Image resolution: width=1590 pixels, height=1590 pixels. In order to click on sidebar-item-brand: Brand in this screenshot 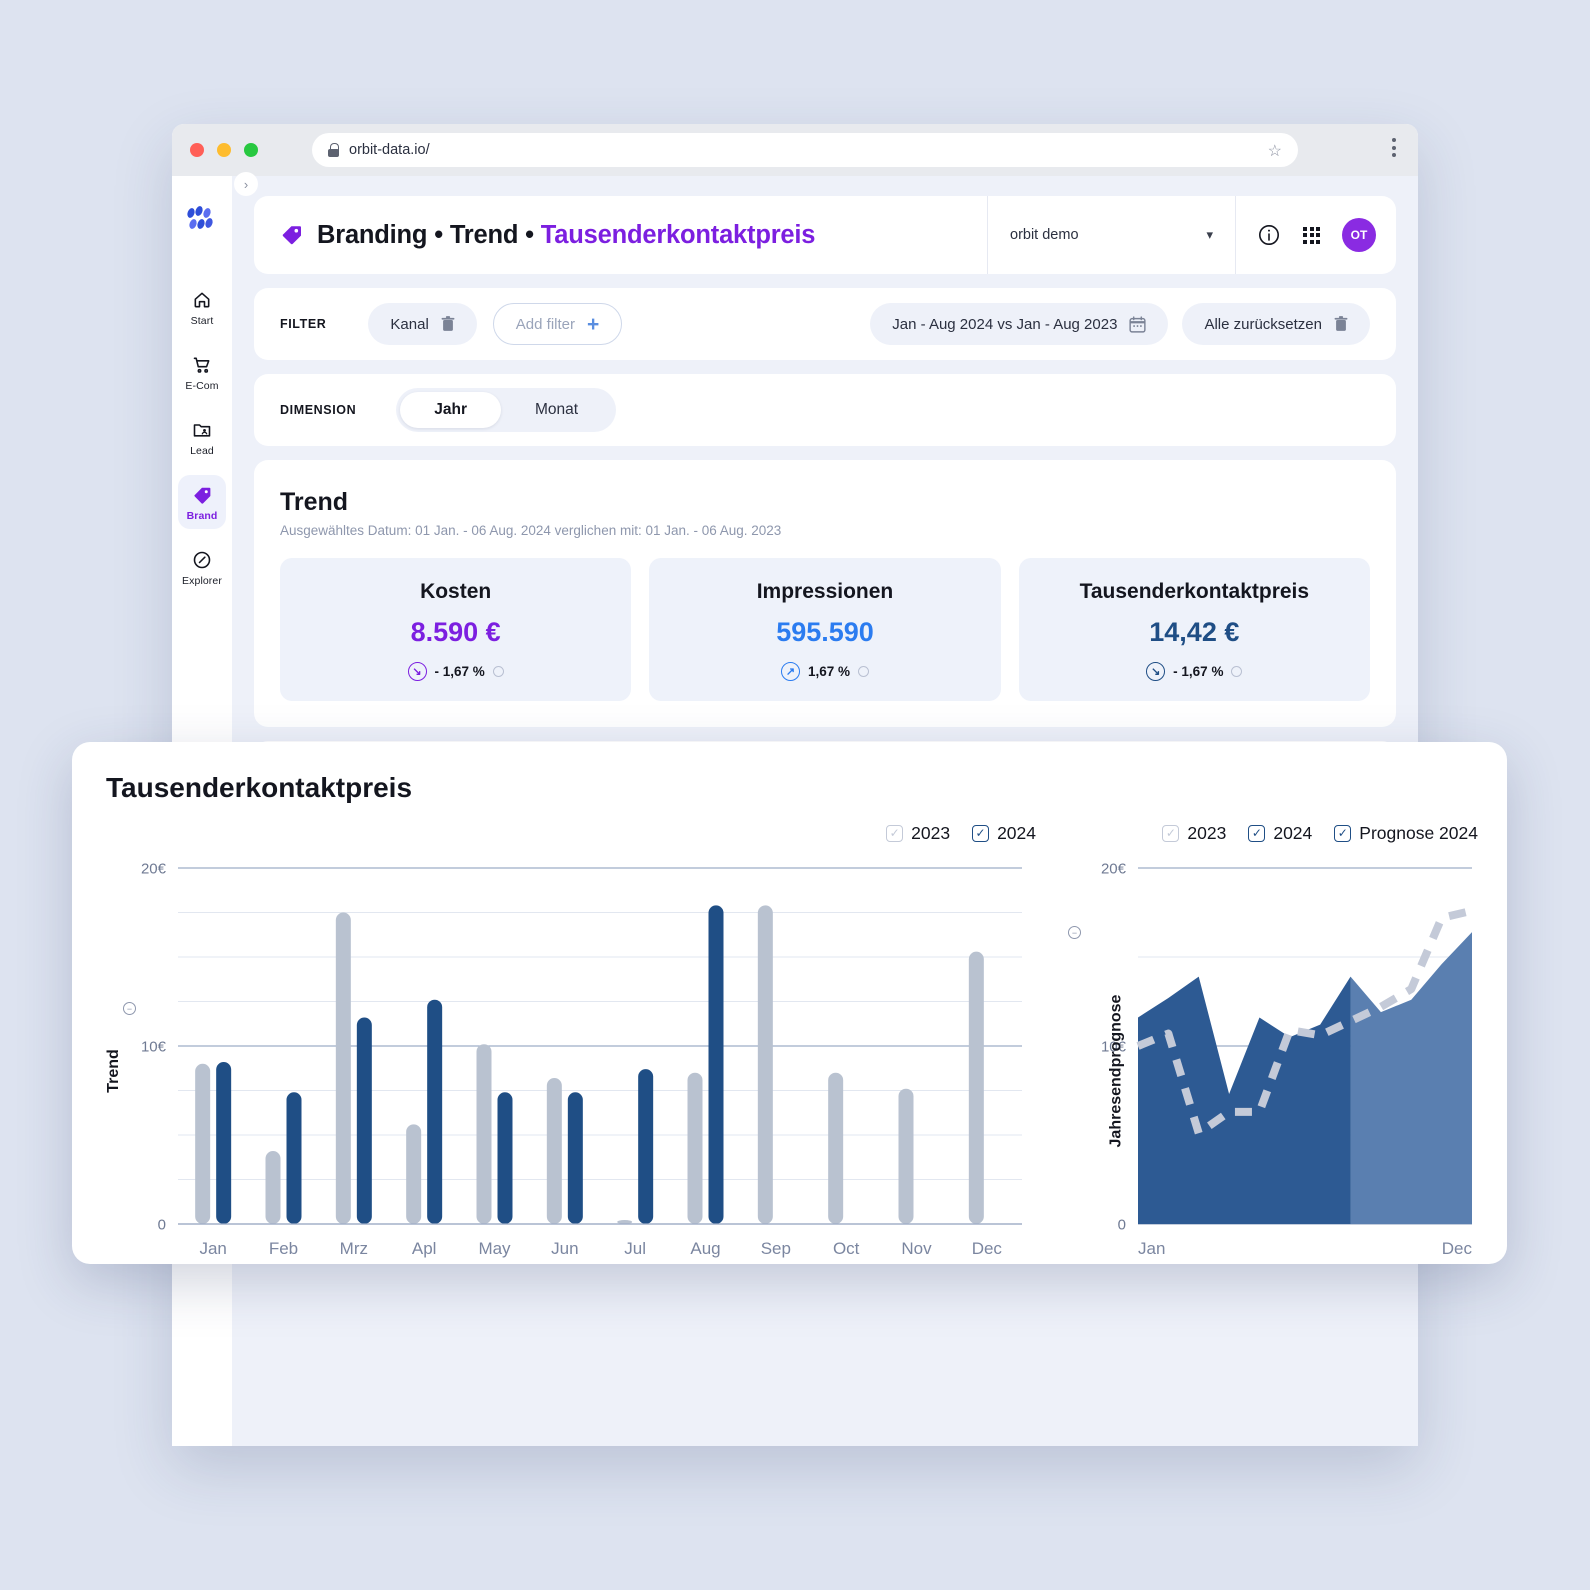, I will do `click(202, 502)`.